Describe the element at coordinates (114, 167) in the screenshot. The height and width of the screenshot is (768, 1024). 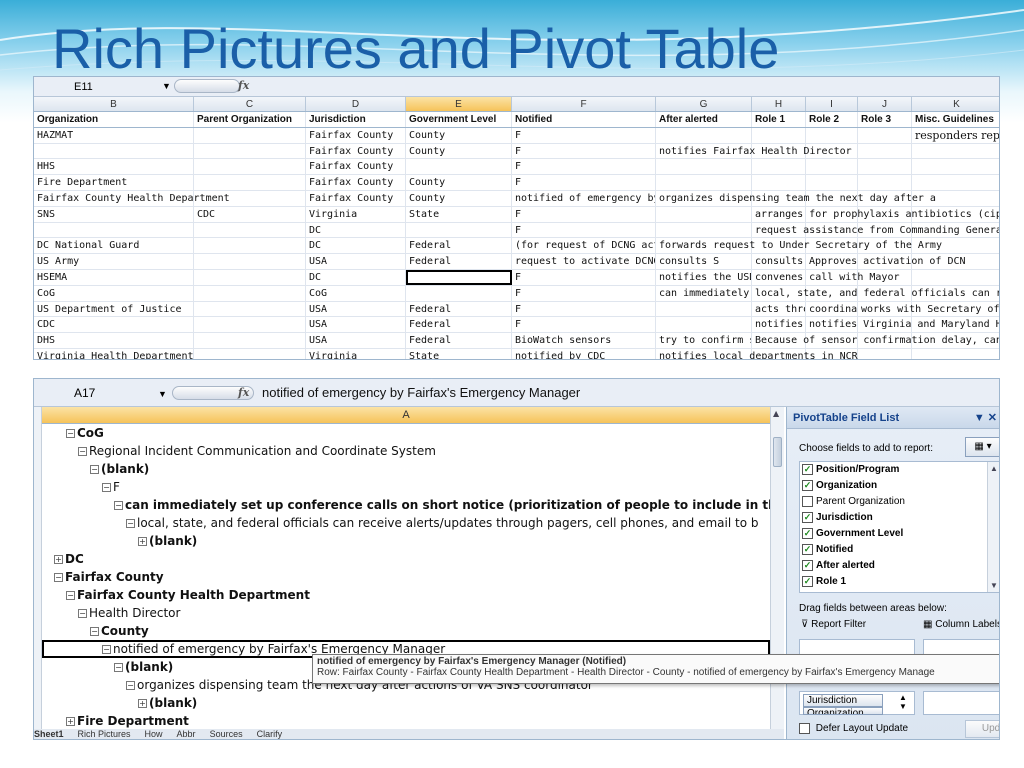
I see `top-cell: HHS` at that location.